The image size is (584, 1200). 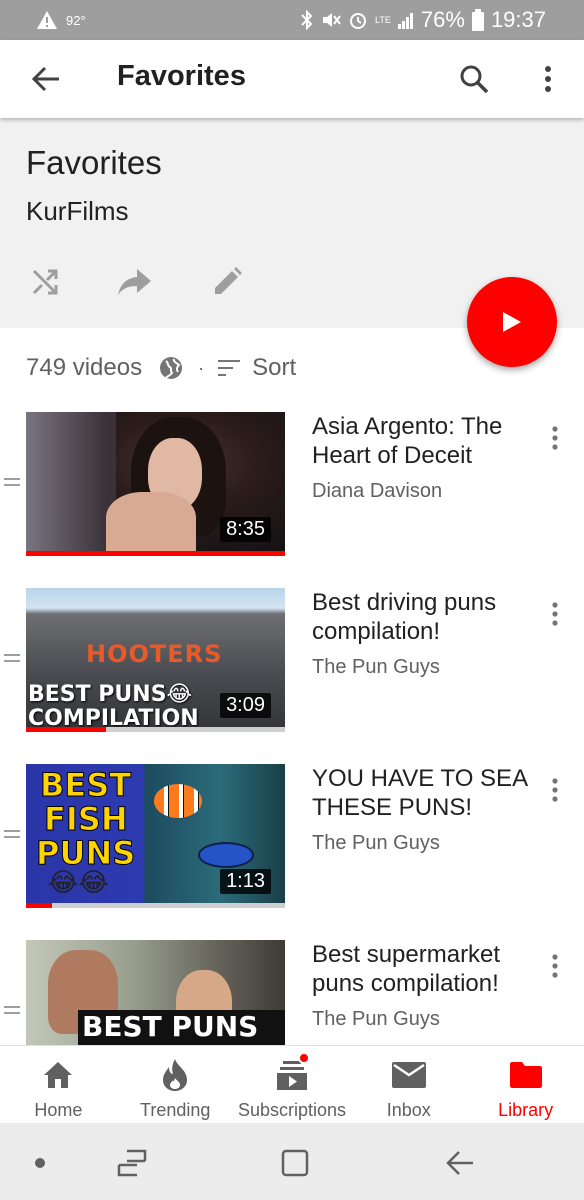 What do you see at coordinates (442, 19) in the screenshot?
I see `battery-percent: 76%` at bounding box center [442, 19].